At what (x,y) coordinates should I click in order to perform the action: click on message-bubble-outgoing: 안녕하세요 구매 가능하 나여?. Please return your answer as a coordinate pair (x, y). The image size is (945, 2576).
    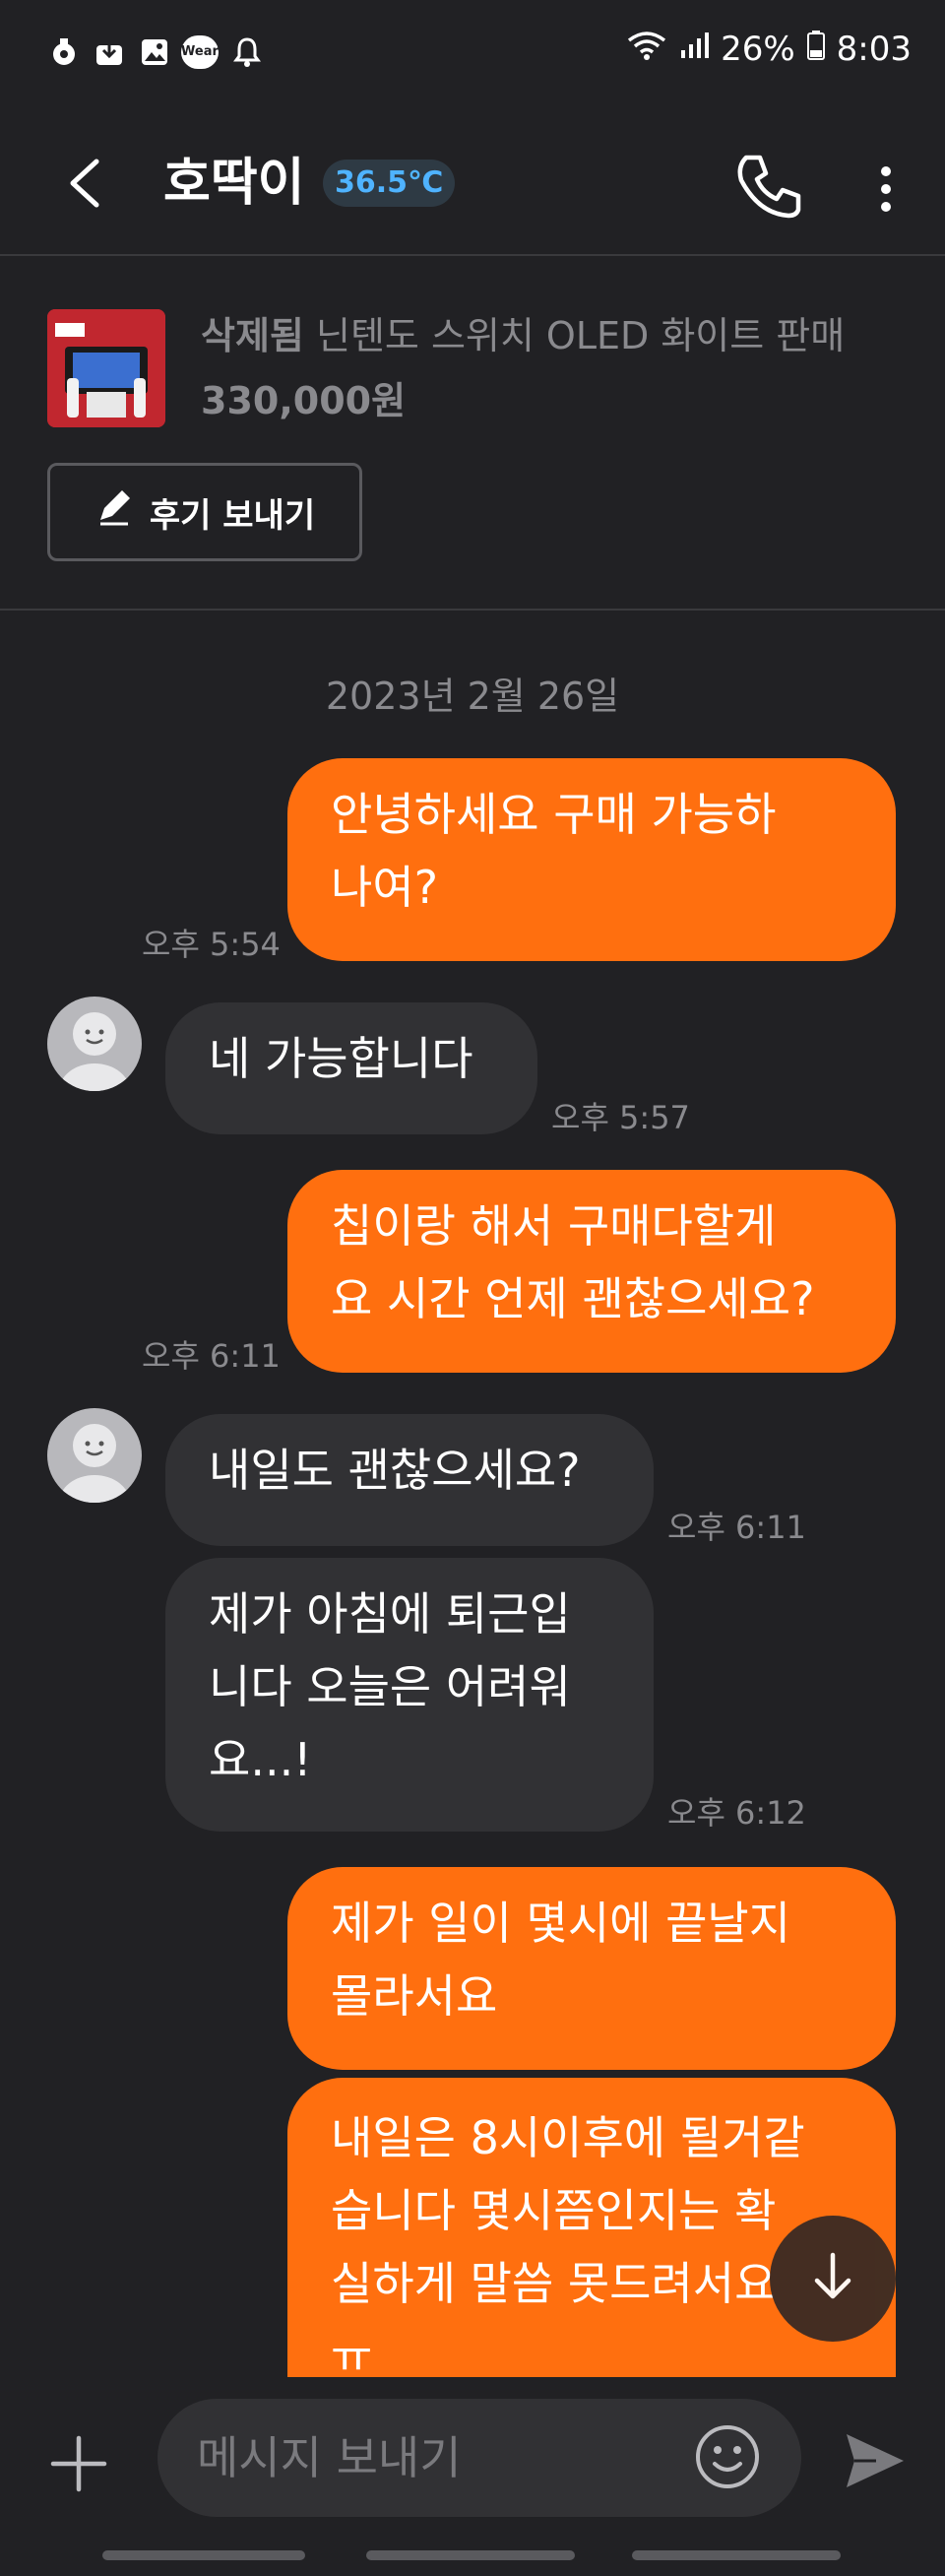
    Looking at the image, I should click on (591, 859).